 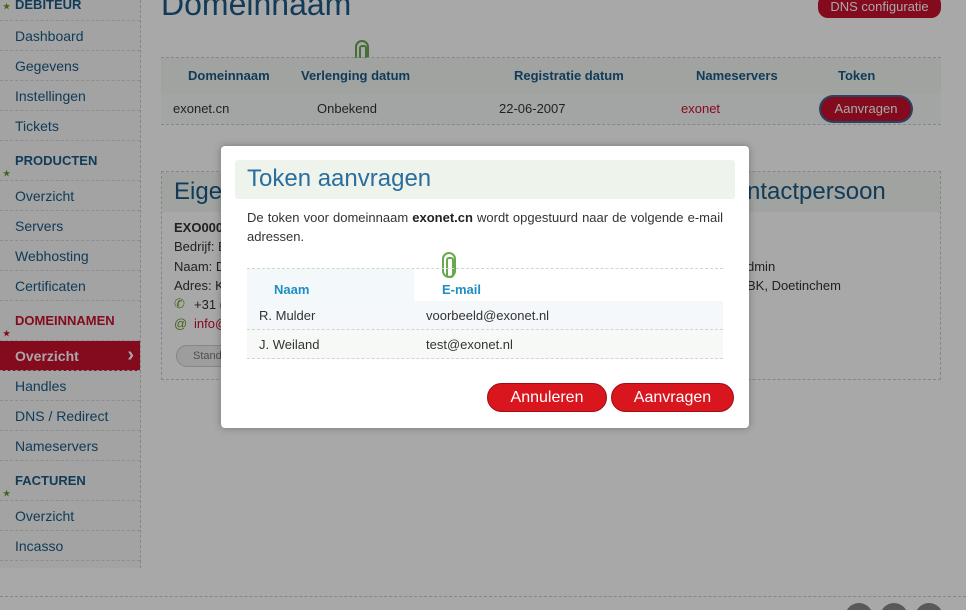 What do you see at coordinates (289, 344) in the screenshot?
I see `recipient-name: J. Weiland` at bounding box center [289, 344].